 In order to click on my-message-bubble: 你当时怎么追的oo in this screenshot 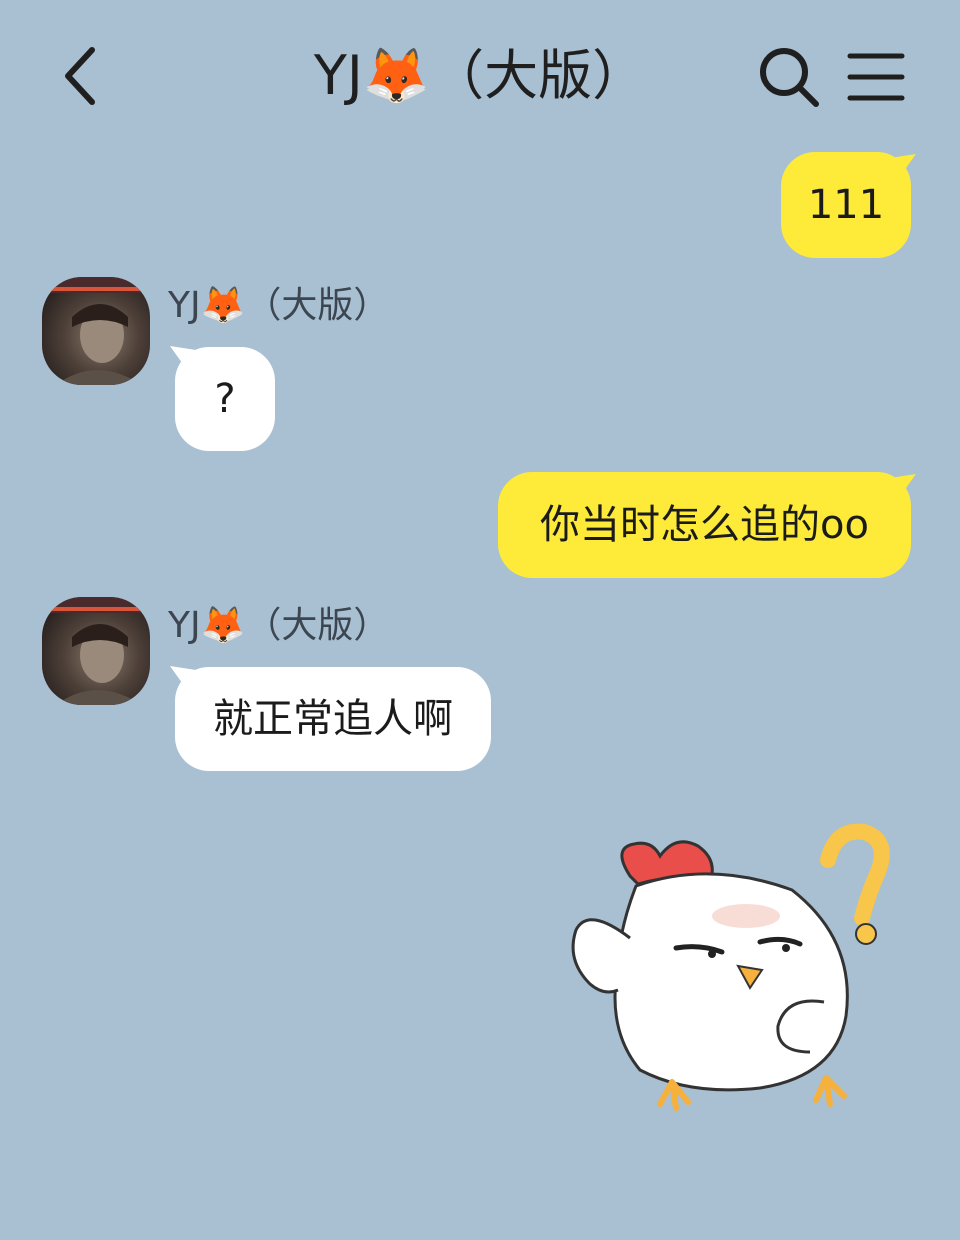, I will do `click(704, 525)`.